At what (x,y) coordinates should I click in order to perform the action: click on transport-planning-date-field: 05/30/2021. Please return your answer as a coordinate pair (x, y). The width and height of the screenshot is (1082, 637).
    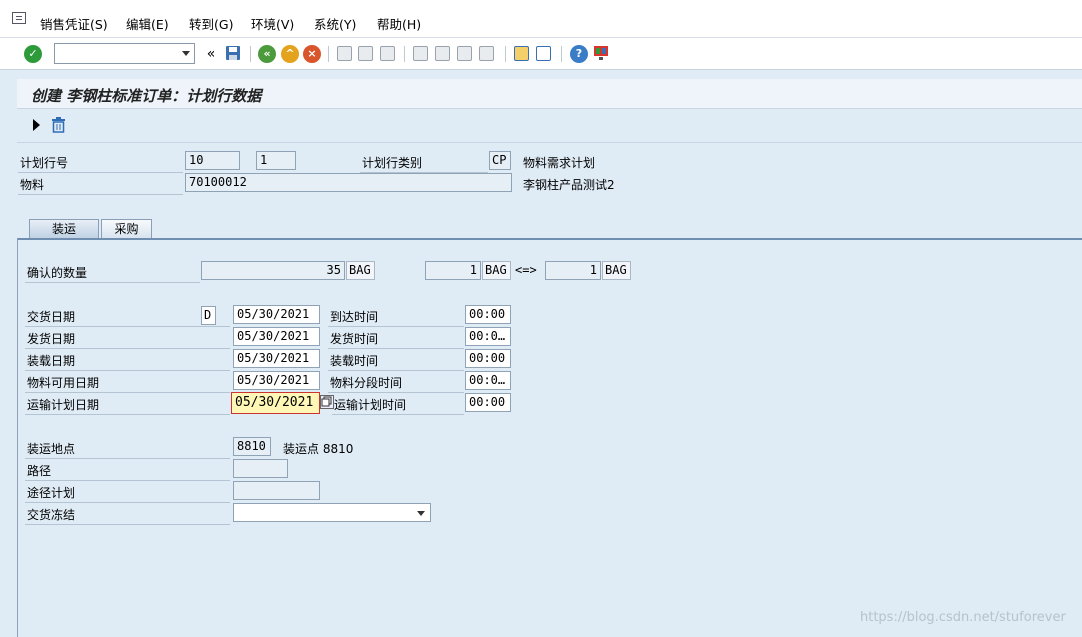
    Looking at the image, I should click on (275, 403).